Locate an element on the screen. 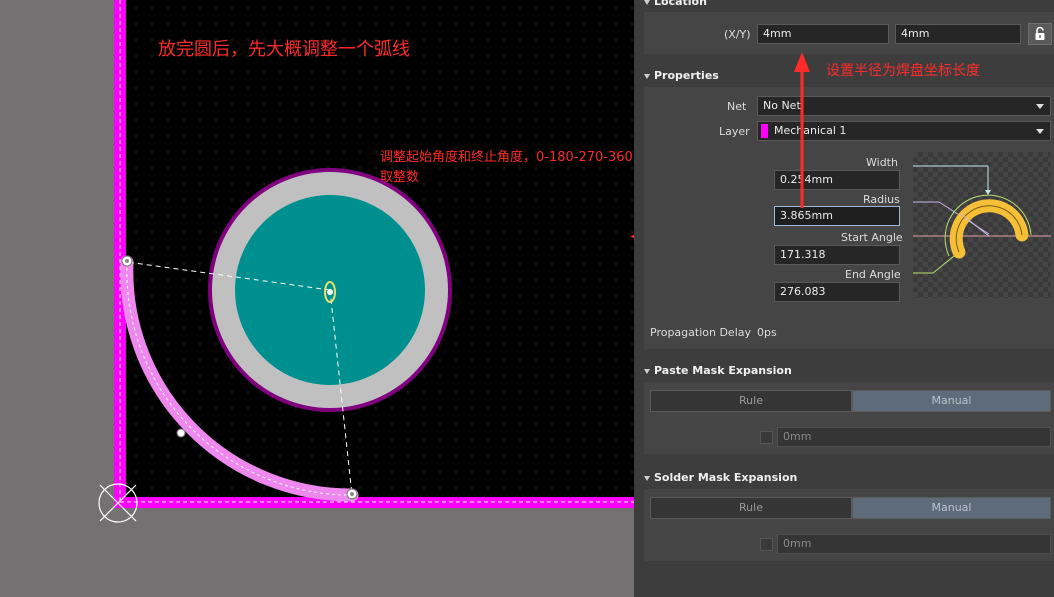 Image resolution: width=1054 pixels, height=597 pixels. lock-icon is located at coordinates (1040, 33).